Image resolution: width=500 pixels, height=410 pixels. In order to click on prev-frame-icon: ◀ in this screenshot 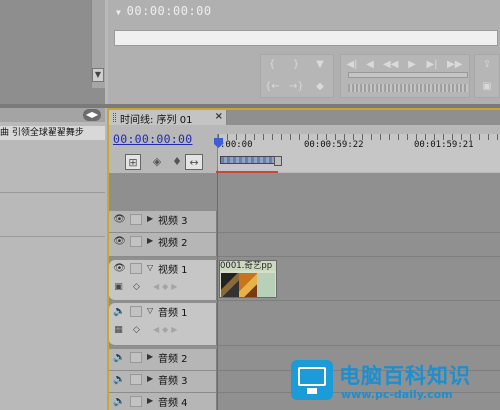, I will do `click(370, 65)`.